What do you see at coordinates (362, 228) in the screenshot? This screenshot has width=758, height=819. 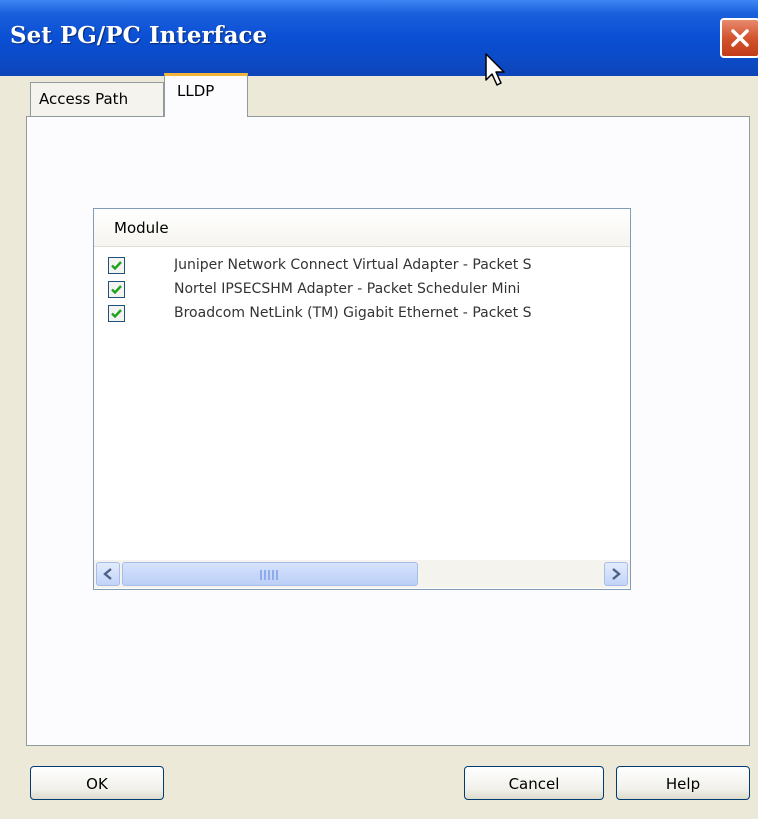 I see `column-header-module: Module` at bounding box center [362, 228].